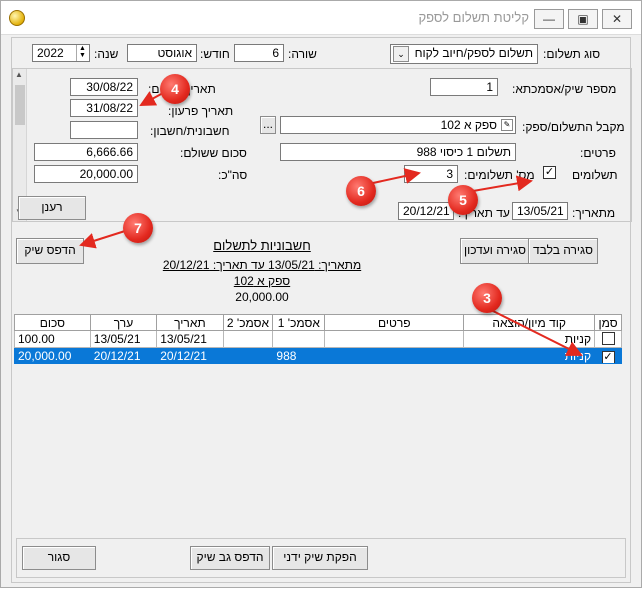 The image size is (642, 589). I want to click on num-payments-label: מס' תשלומים:, so click(499, 175).